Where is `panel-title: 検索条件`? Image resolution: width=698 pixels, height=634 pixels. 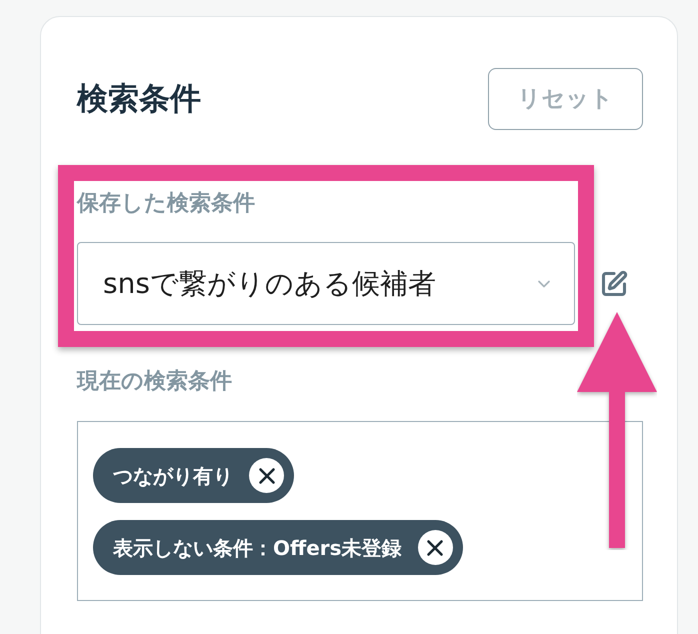 panel-title: 検索条件 is located at coordinates (139, 99).